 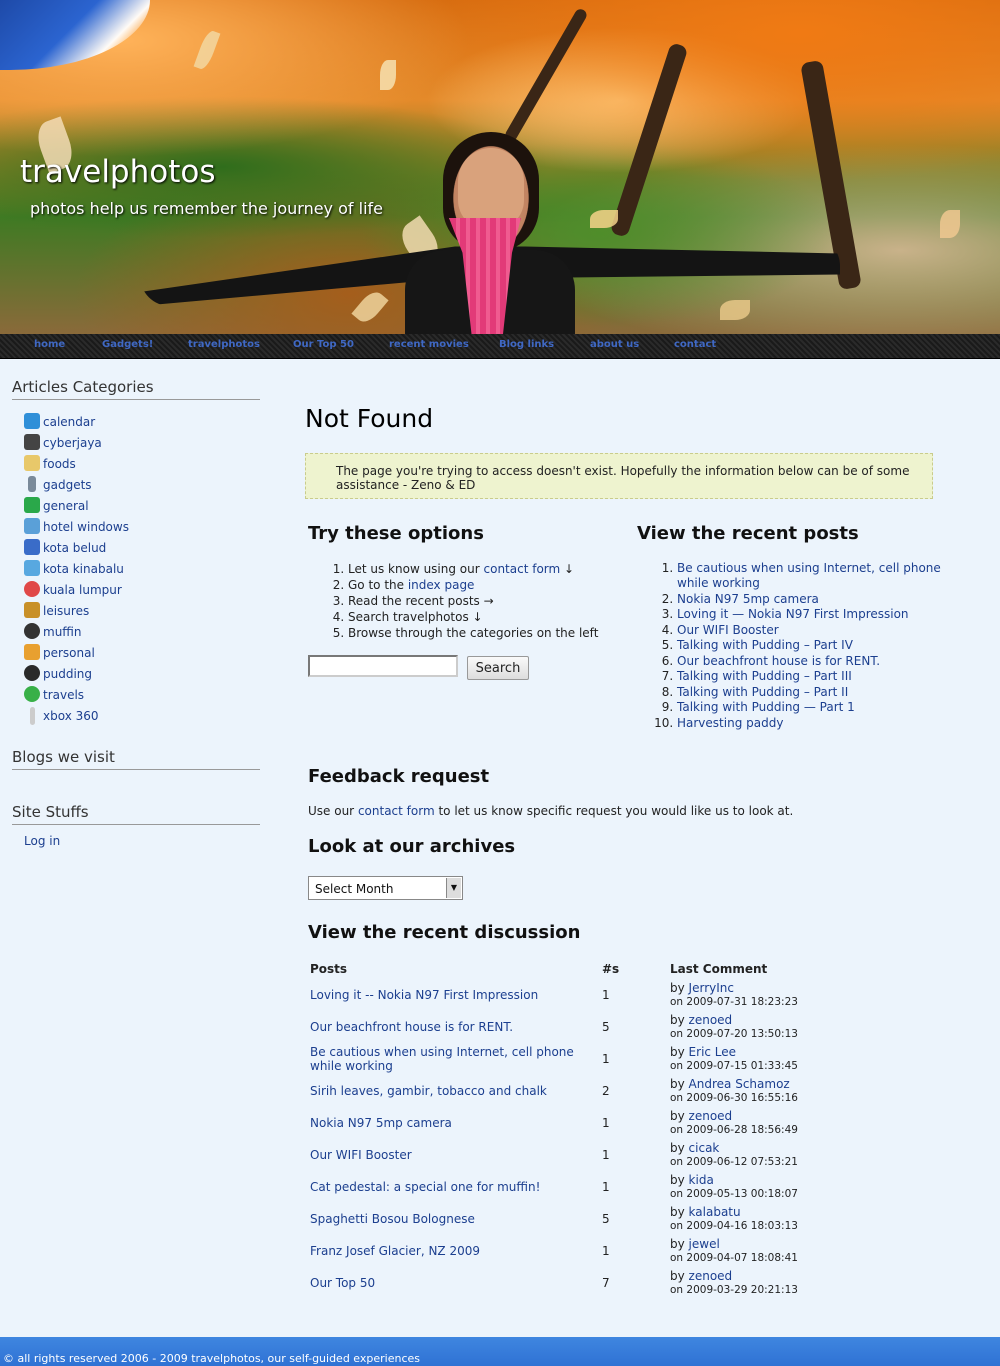 I want to click on recent-post-link: Our WIFI Booster, so click(x=728, y=630).